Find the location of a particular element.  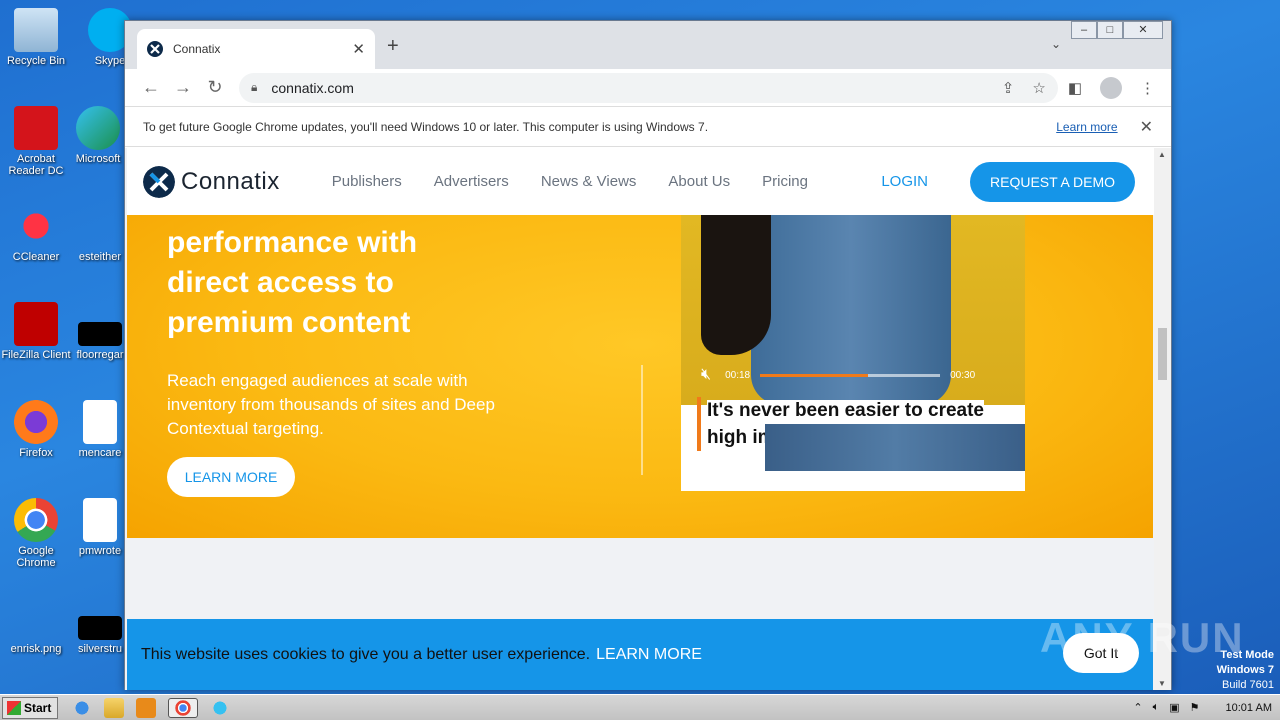

desktop-icon-ccleaner: CCleaner is located at coordinates (36, 233).